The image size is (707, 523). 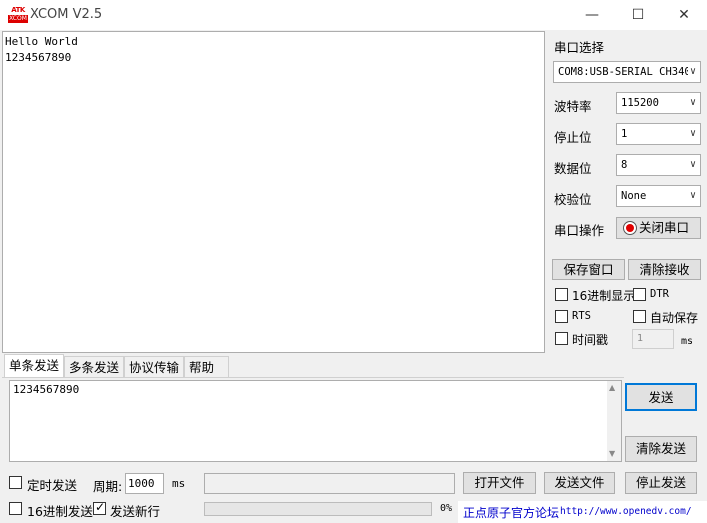 I want to click on stop-bits-label: 停止位, so click(x=573, y=137).